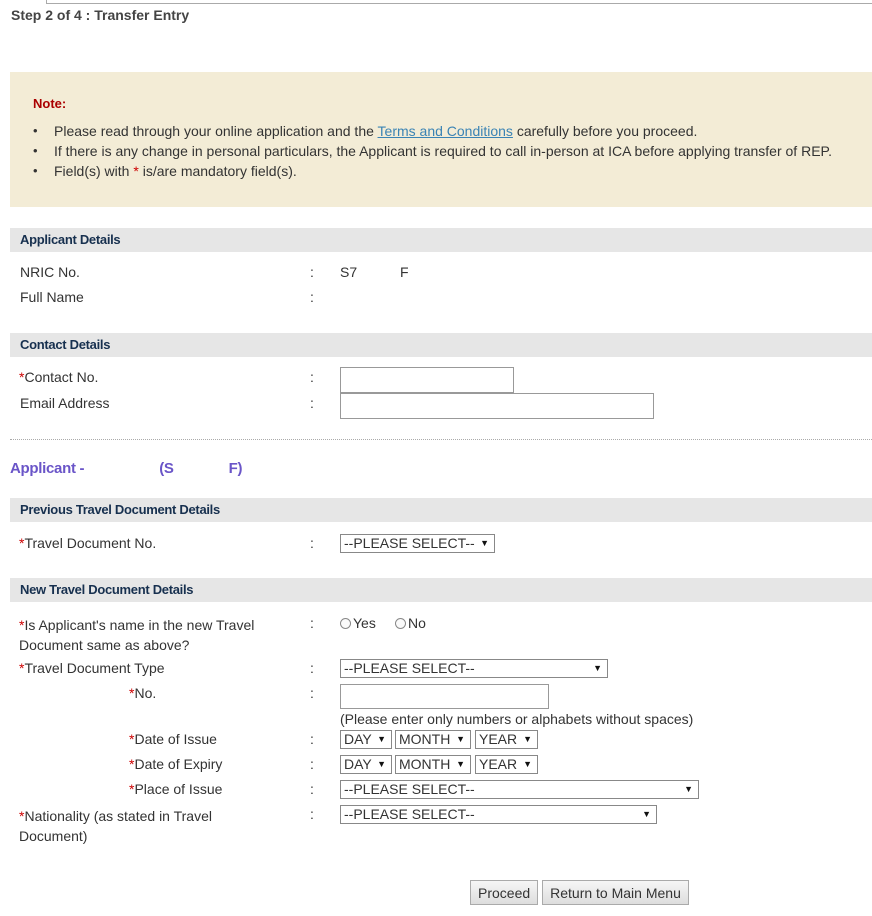 This screenshot has height=916, width=872. I want to click on top-frame-line, so click(459, 2).